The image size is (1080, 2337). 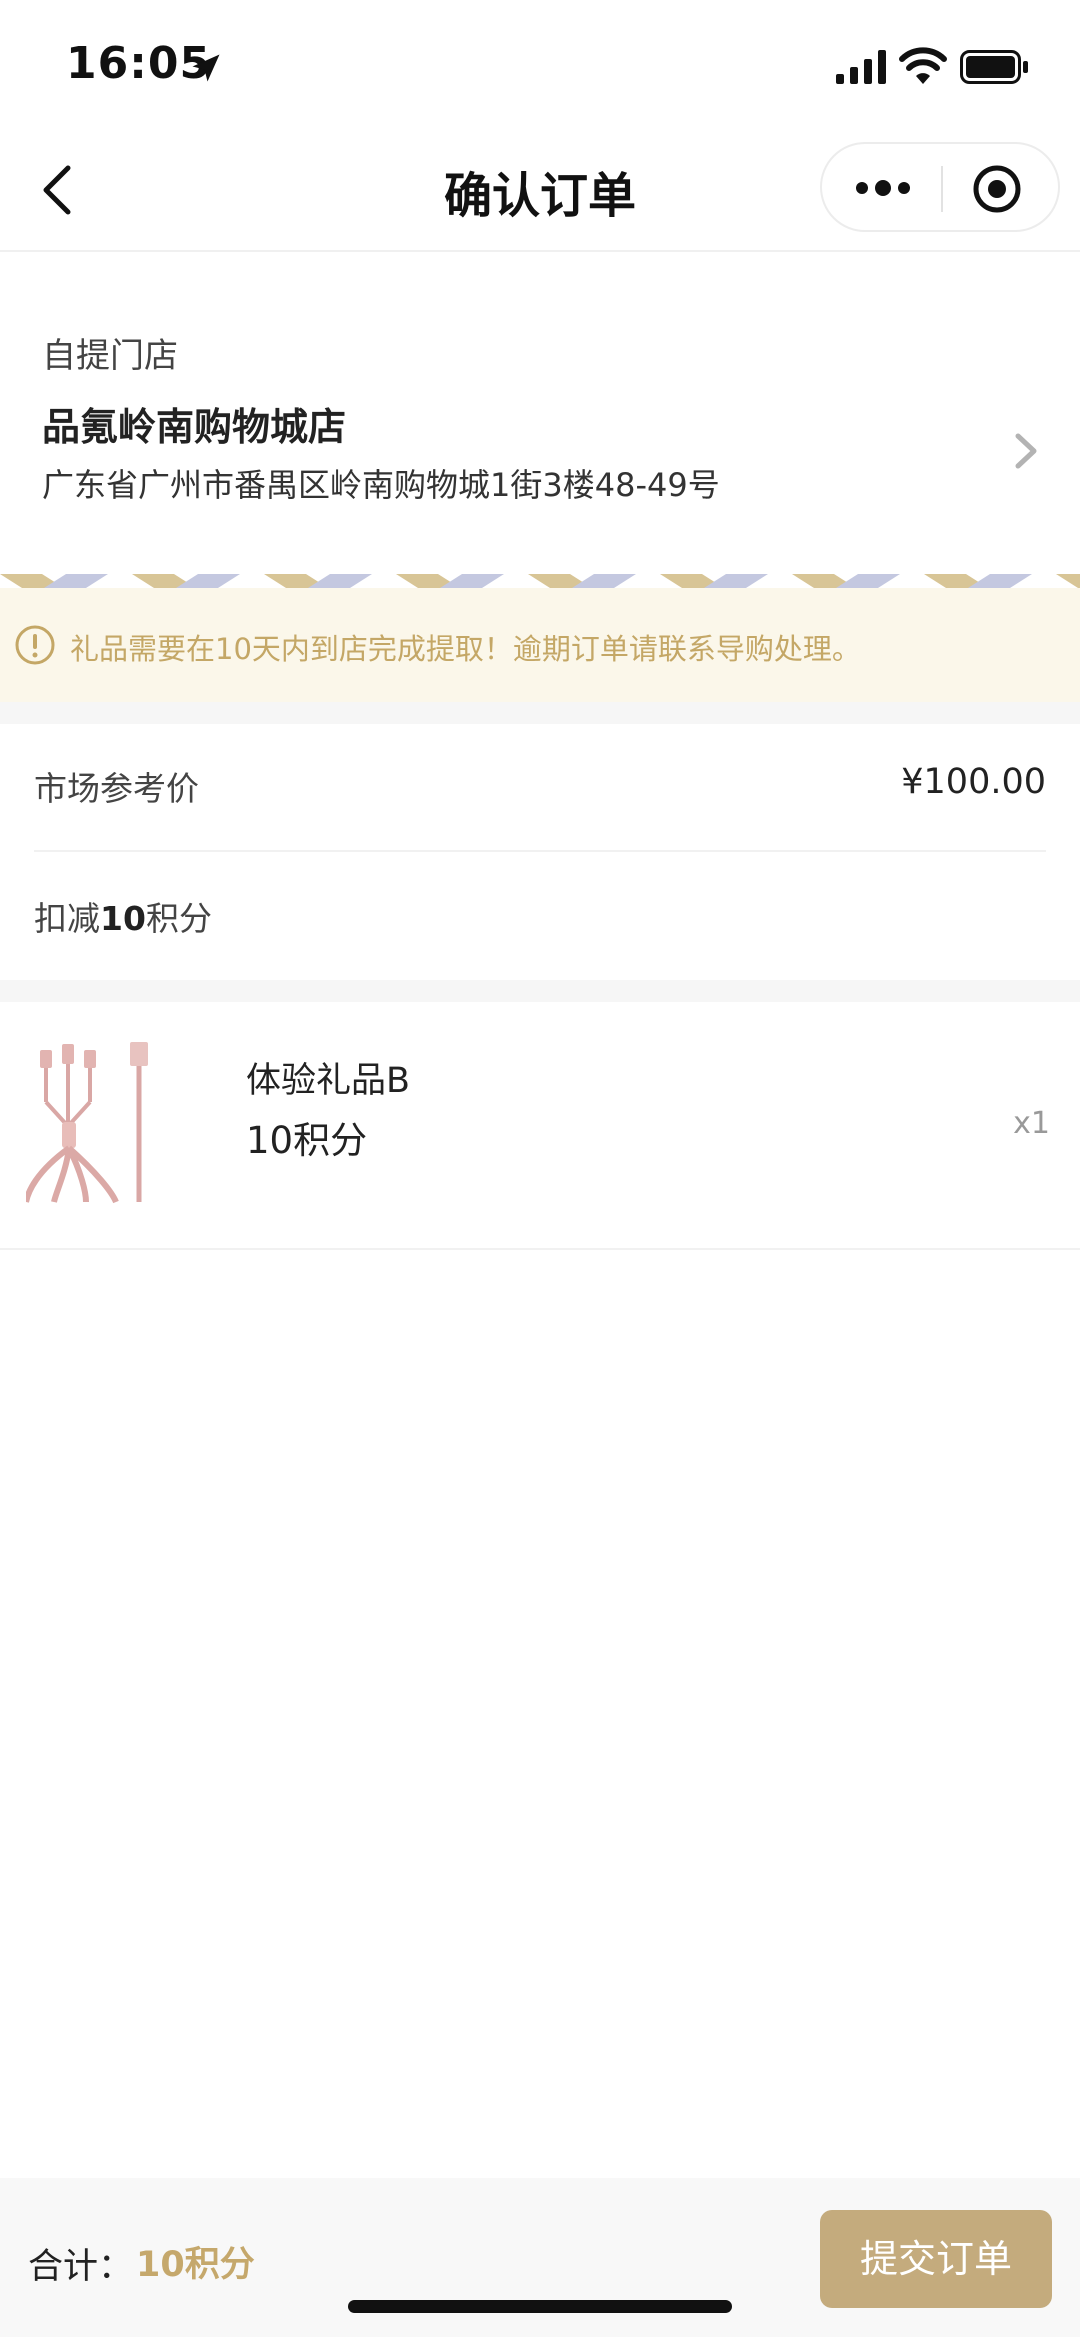 I want to click on store-section-label: 自提门店, so click(x=110, y=356).